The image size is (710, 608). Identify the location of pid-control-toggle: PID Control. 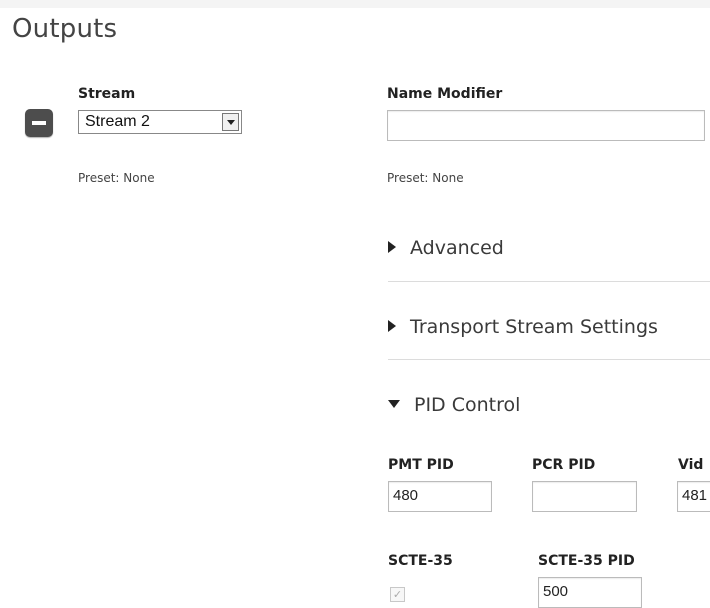
(454, 405).